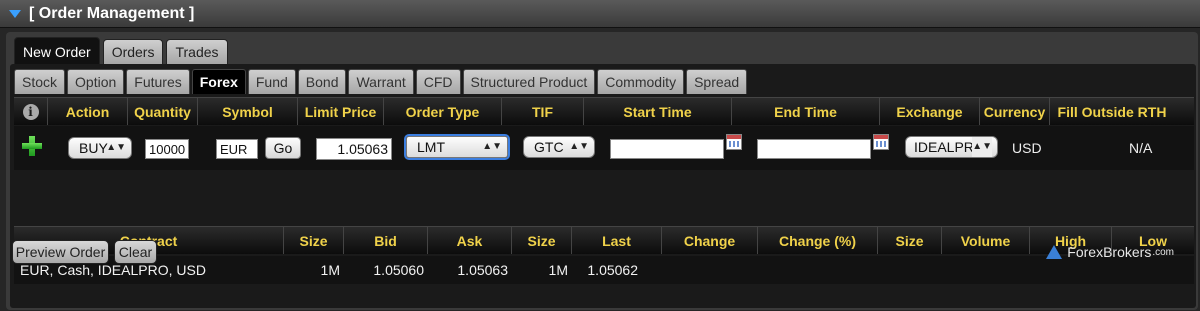 This screenshot has height=311, width=1200. I want to click on header-bid-size: Size, so click(314, 240).